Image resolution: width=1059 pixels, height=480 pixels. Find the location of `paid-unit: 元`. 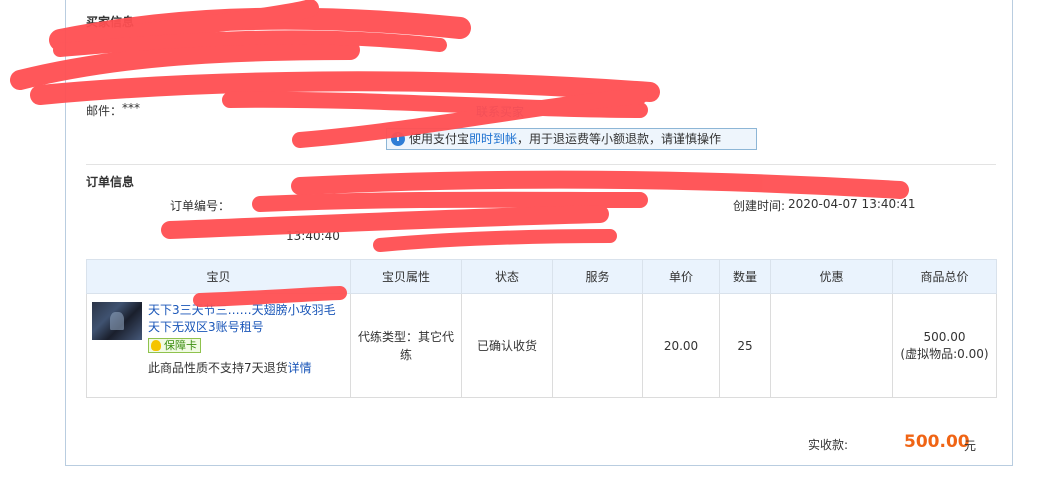

paid-unit: 元 is located at coordinates (970, 446).